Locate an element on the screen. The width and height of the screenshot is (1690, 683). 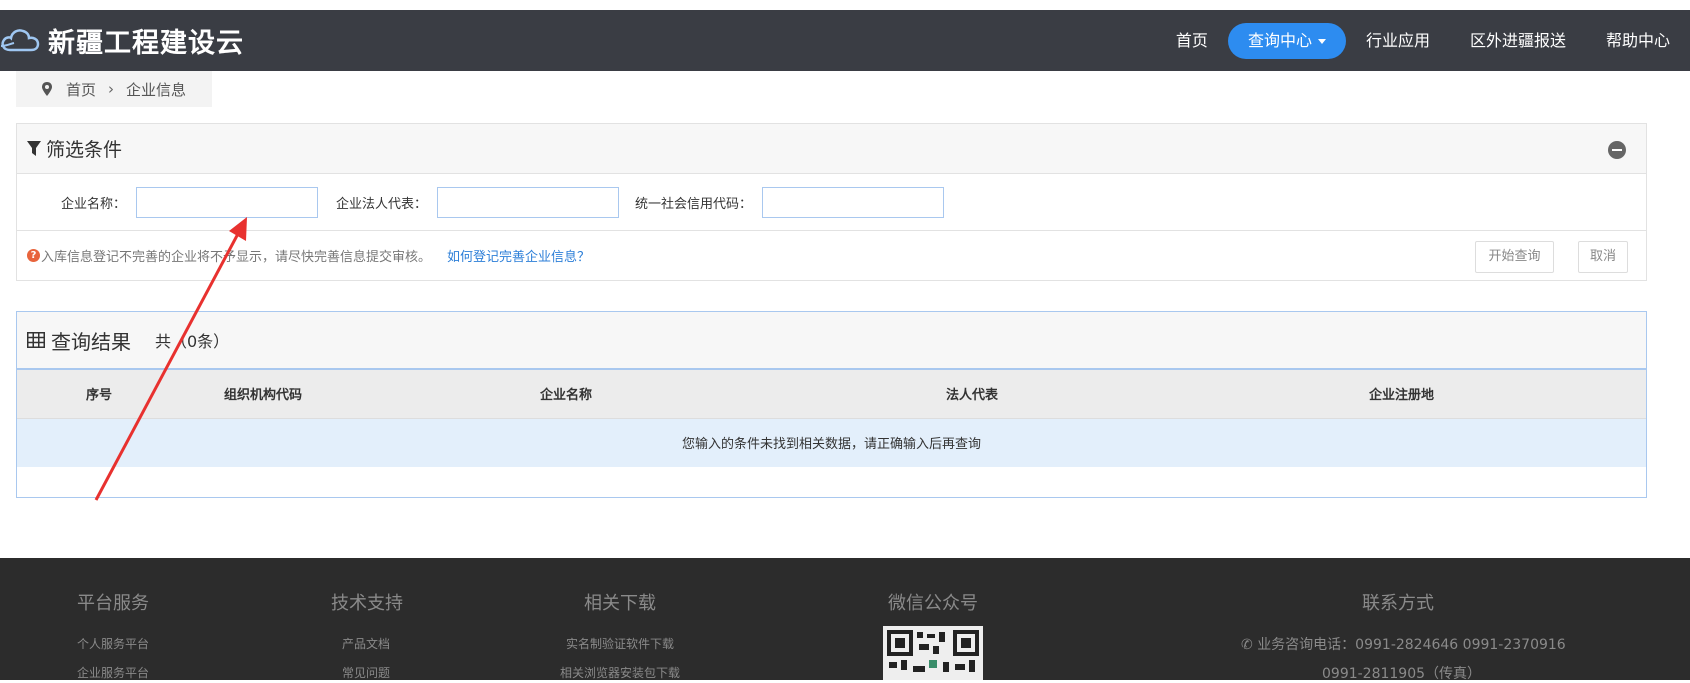
col-company-name: 企业名称 is located at coordinates (566, 394).